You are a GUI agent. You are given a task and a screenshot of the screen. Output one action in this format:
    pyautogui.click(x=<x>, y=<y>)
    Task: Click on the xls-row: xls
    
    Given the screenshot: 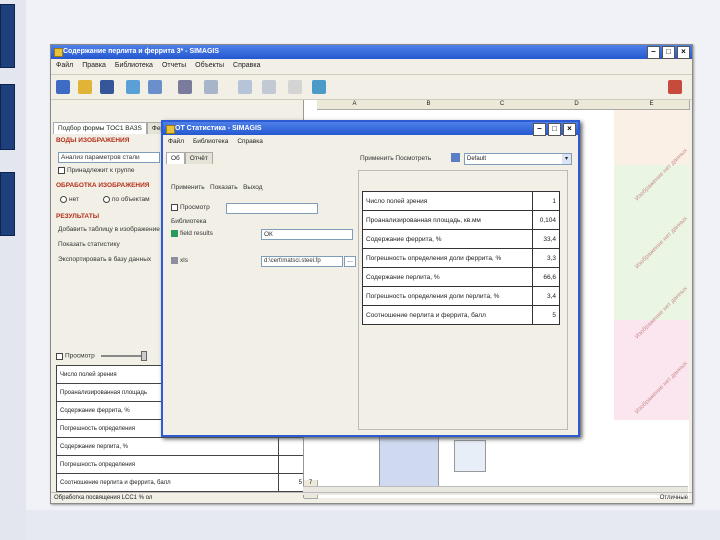 What is the action you would take?
    pyautogui.click(x=179, y=260)
    